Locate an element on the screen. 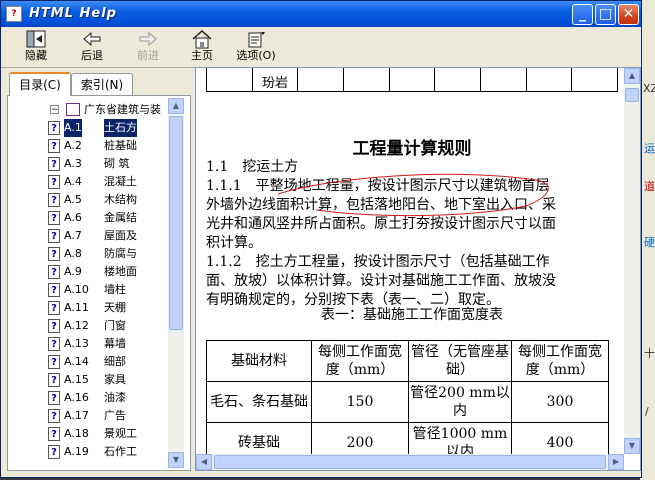 The height and width of the screenshot is (480, 655). tree-item-label: 桩基础 is located at coordinates (120, 145).